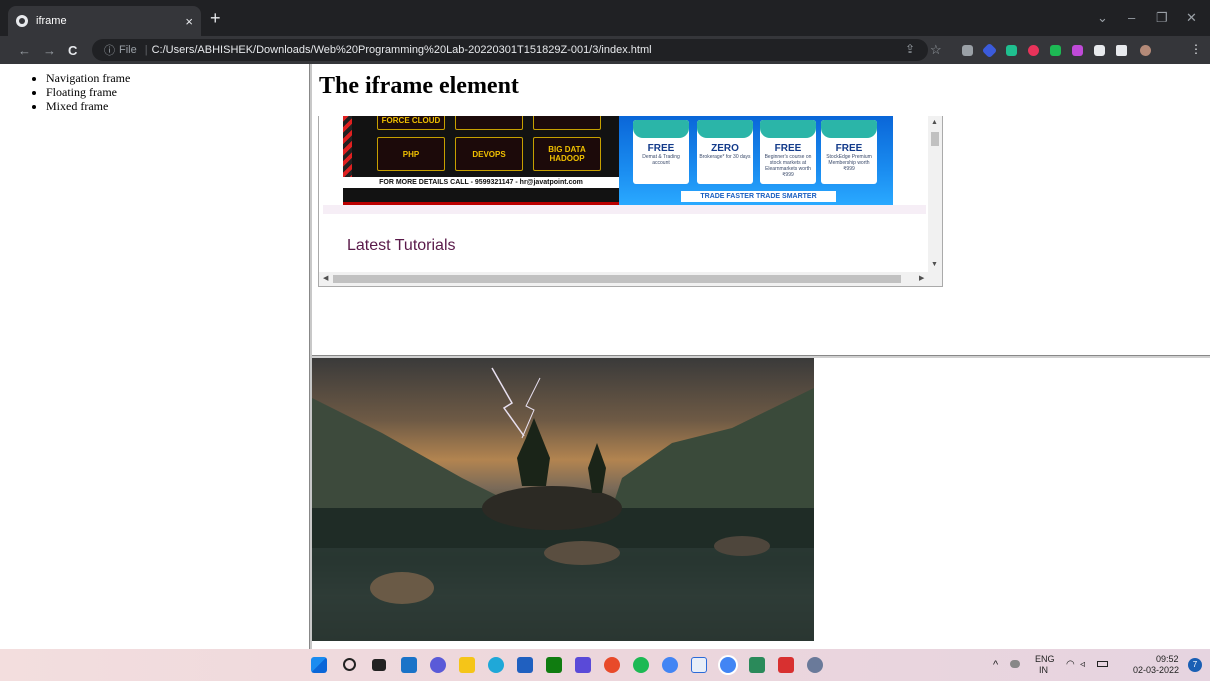  I want to click on windows-taskbar: ^ ENG IN ◠ ◃ 09:52 02-03-2022 7, so click(605, 665).